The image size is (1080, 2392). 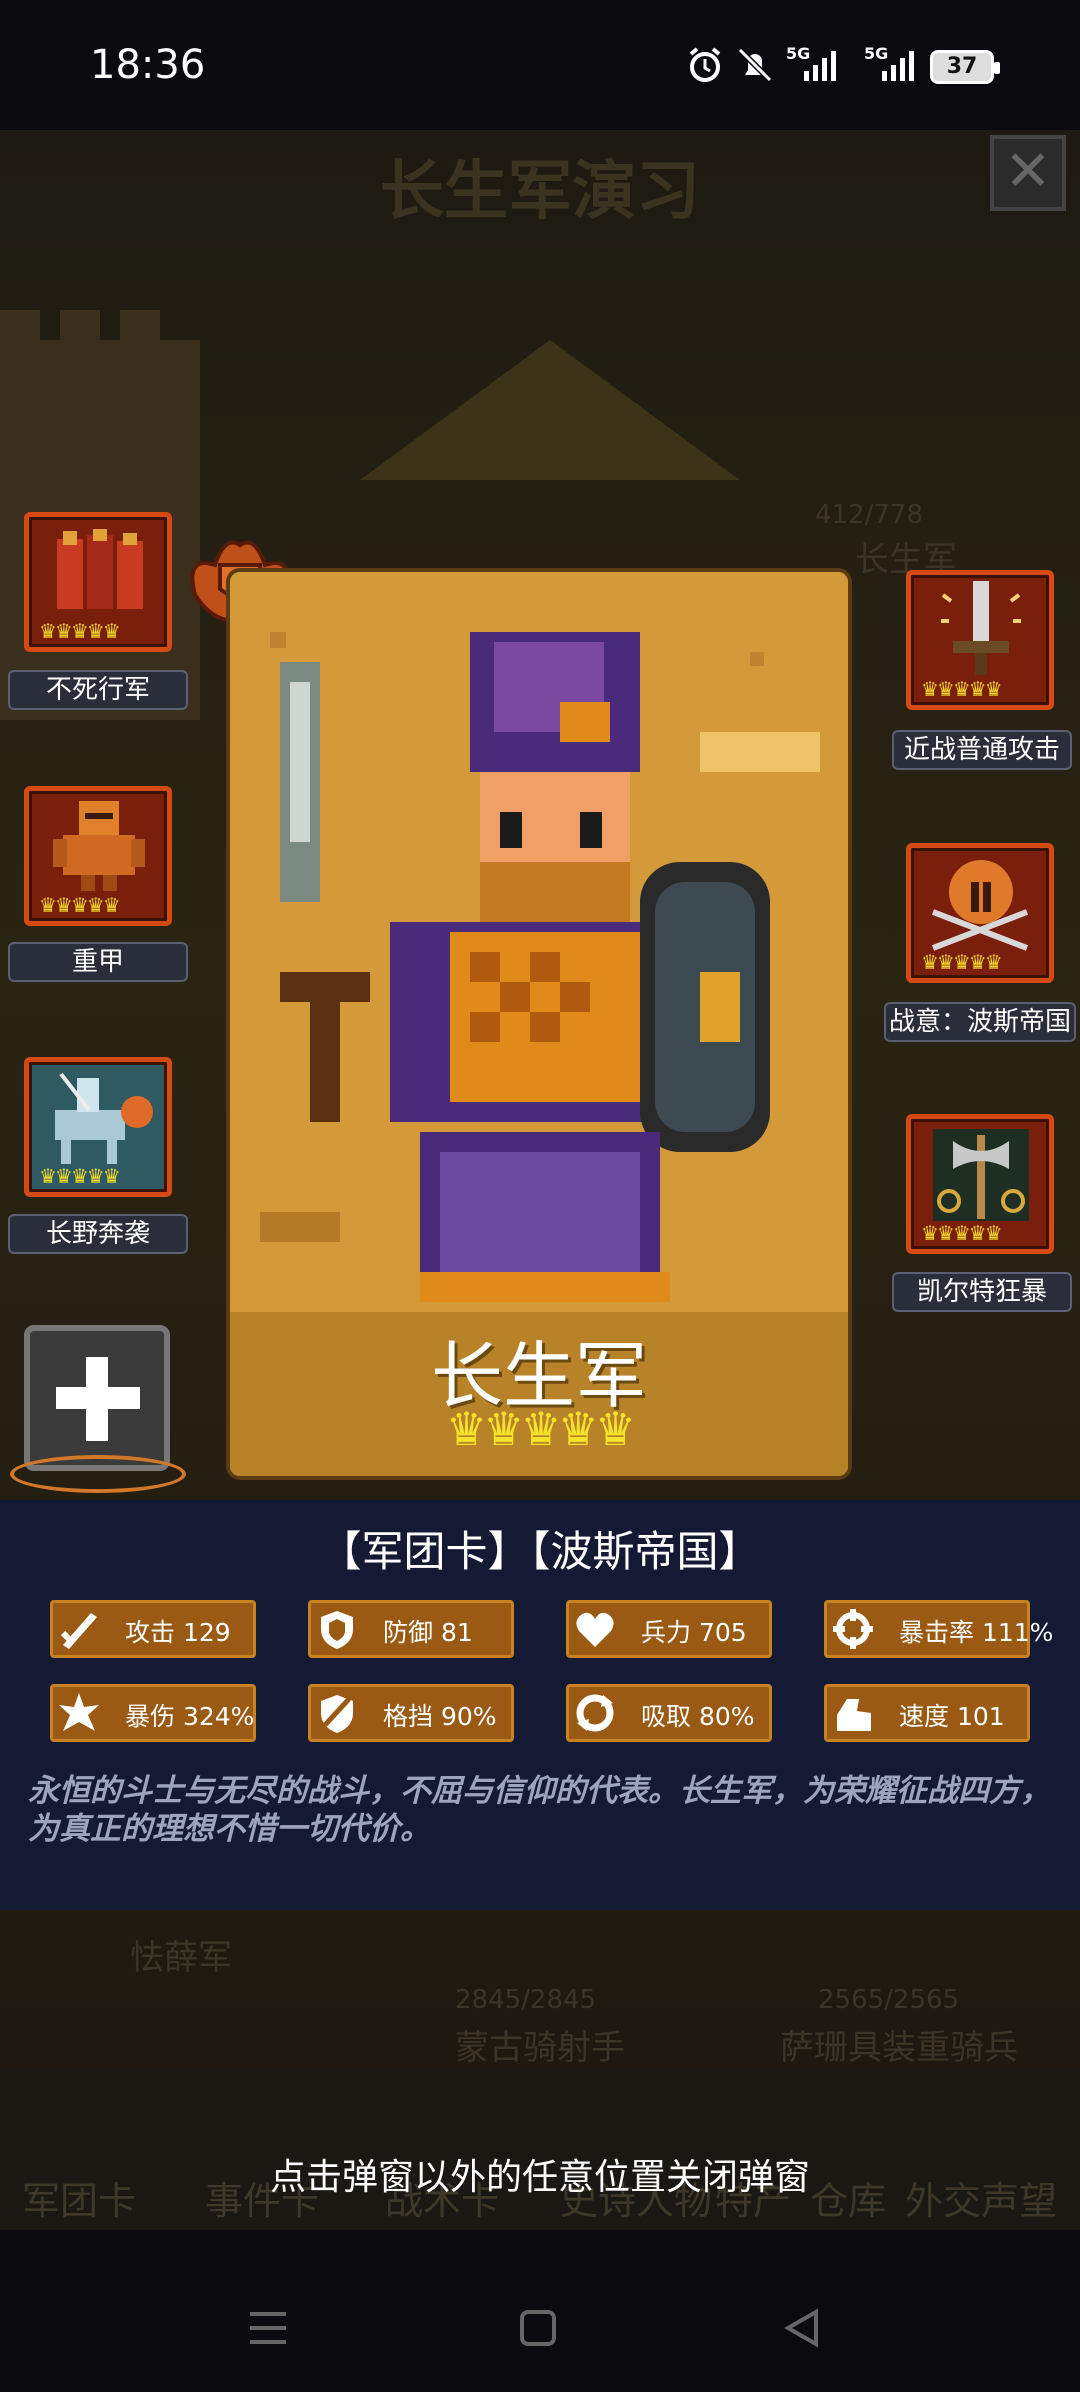 What do you see at coordinates (540, 2048) in the screenshot?
I see `mid-unit-name: 蒙古骑射手` at bounding box center [540, 2048].